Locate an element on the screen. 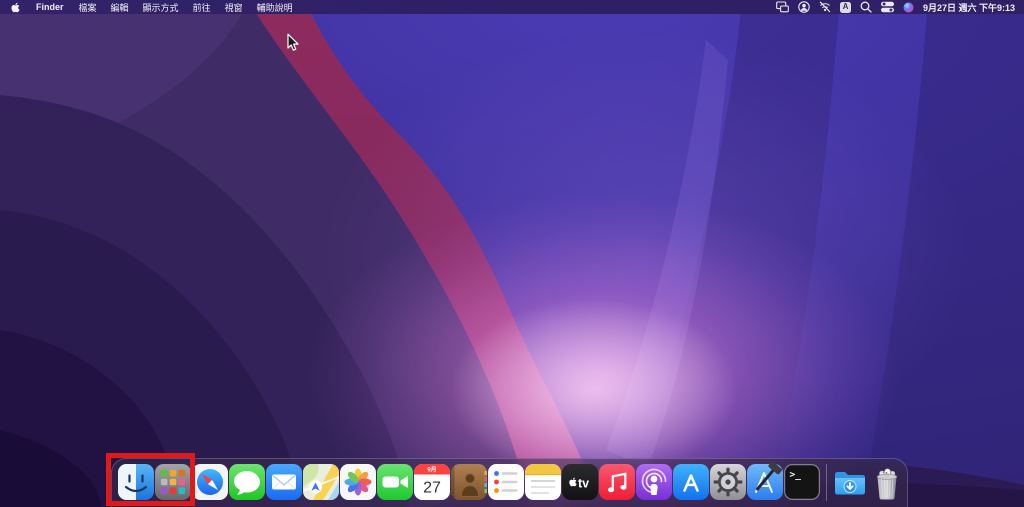 The width and height of the screenshot is (1024, 507). control-center-icon is located at coordinates (887, 7).